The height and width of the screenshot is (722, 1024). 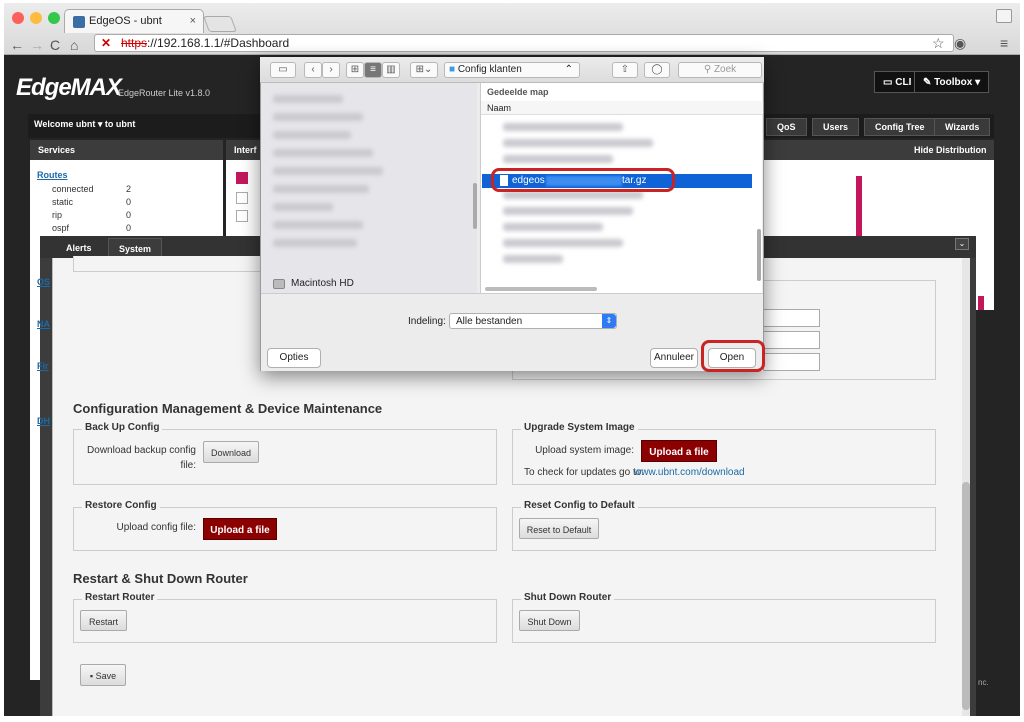 I want to click on shutdown-button: Shut Down, so click(x=549, y=620).